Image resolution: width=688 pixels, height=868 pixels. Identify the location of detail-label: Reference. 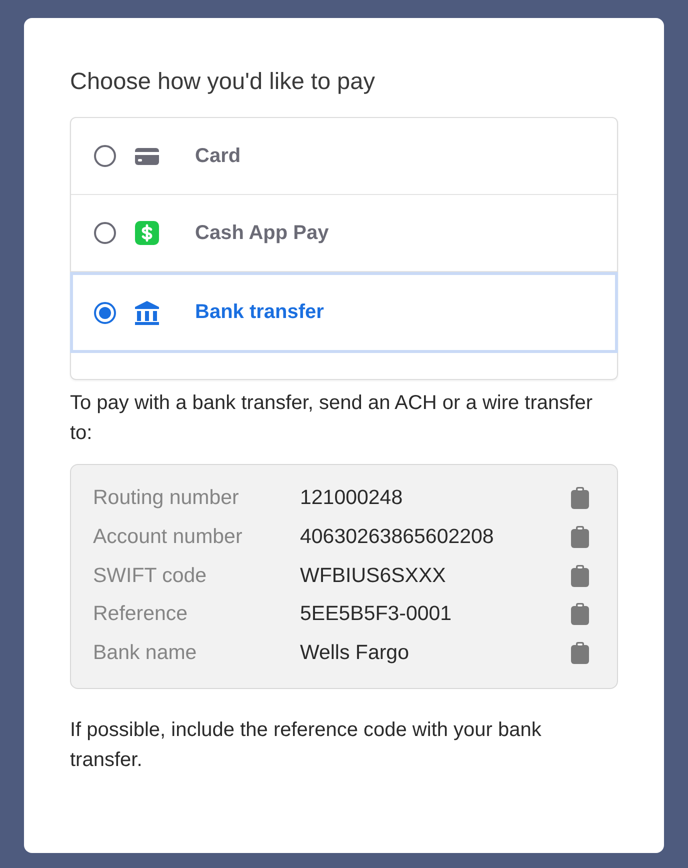
(141, 614).